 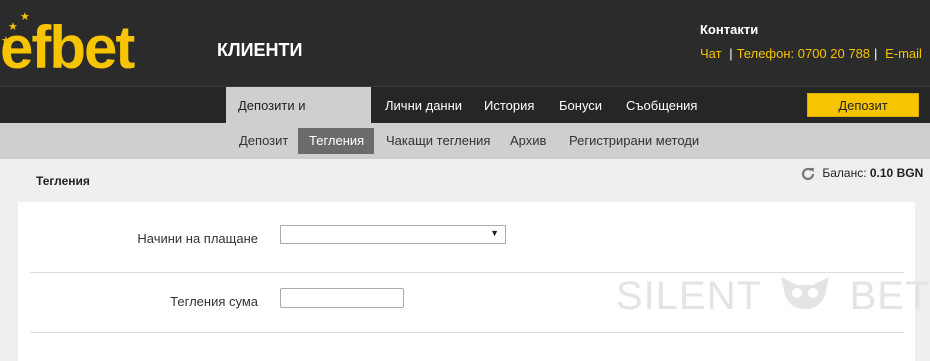 What do you see at coordinates (260, 50) in the screenshot?
I see `section-title: КЛИЕНТИ` at bounding box center [260, 50].